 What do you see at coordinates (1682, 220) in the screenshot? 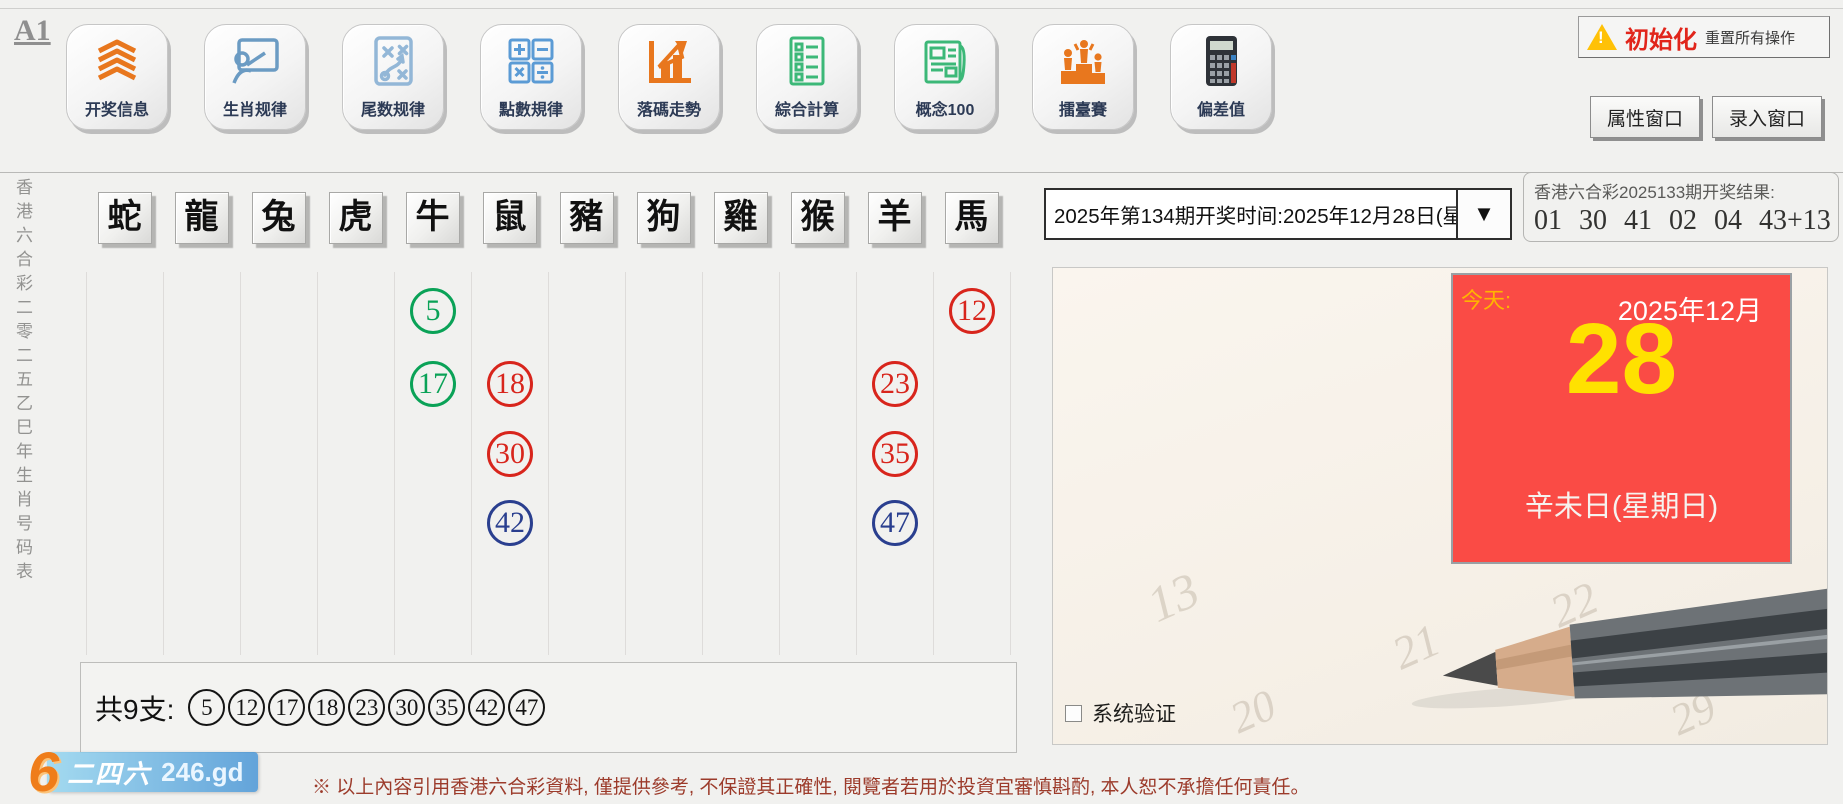
I see `result-numbers: 01 30 41 02 04 43+13` at bounding box center [1682, 220].